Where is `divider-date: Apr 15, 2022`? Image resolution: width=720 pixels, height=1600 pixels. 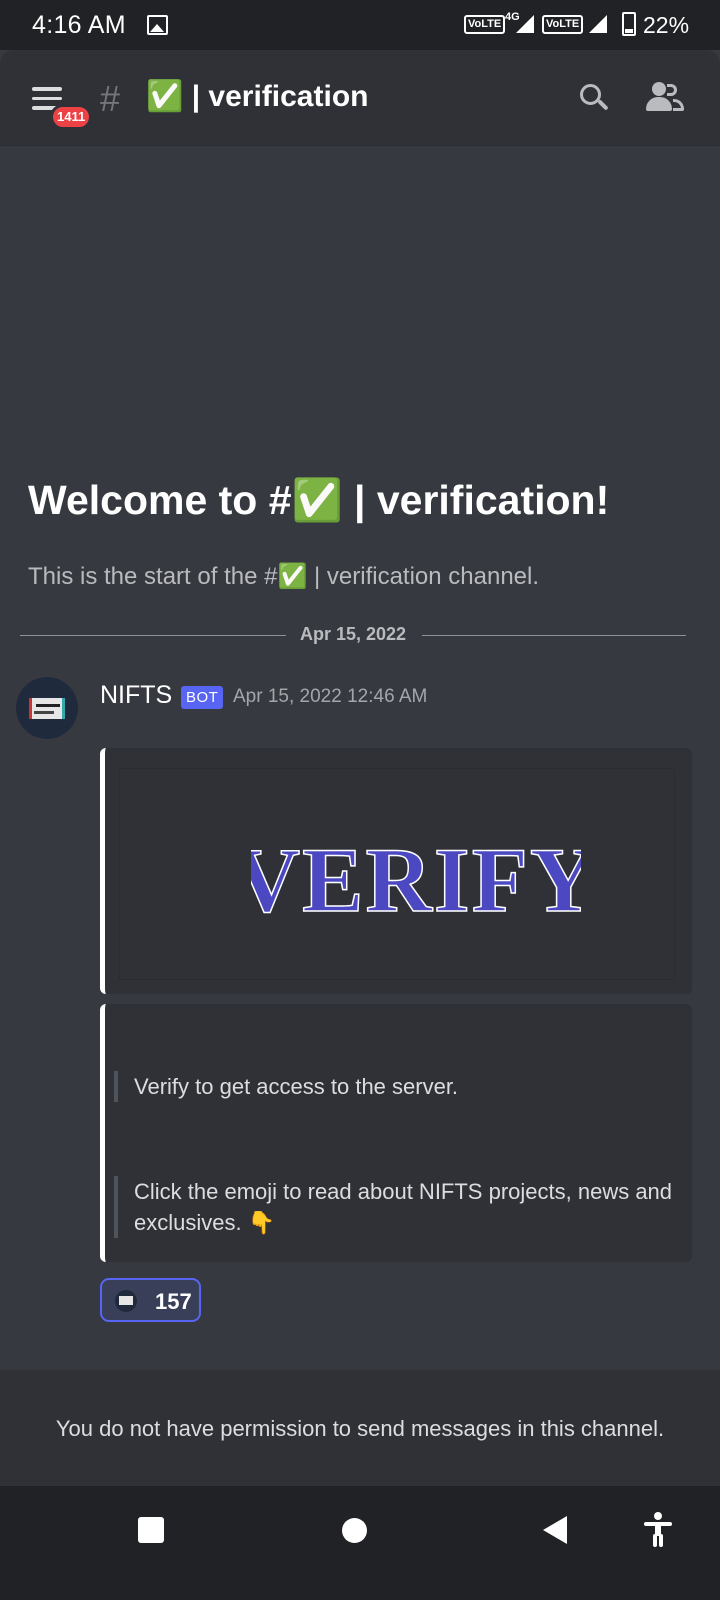 divider-date: Apr 15, 2022 is located at coordinates (353, 634).